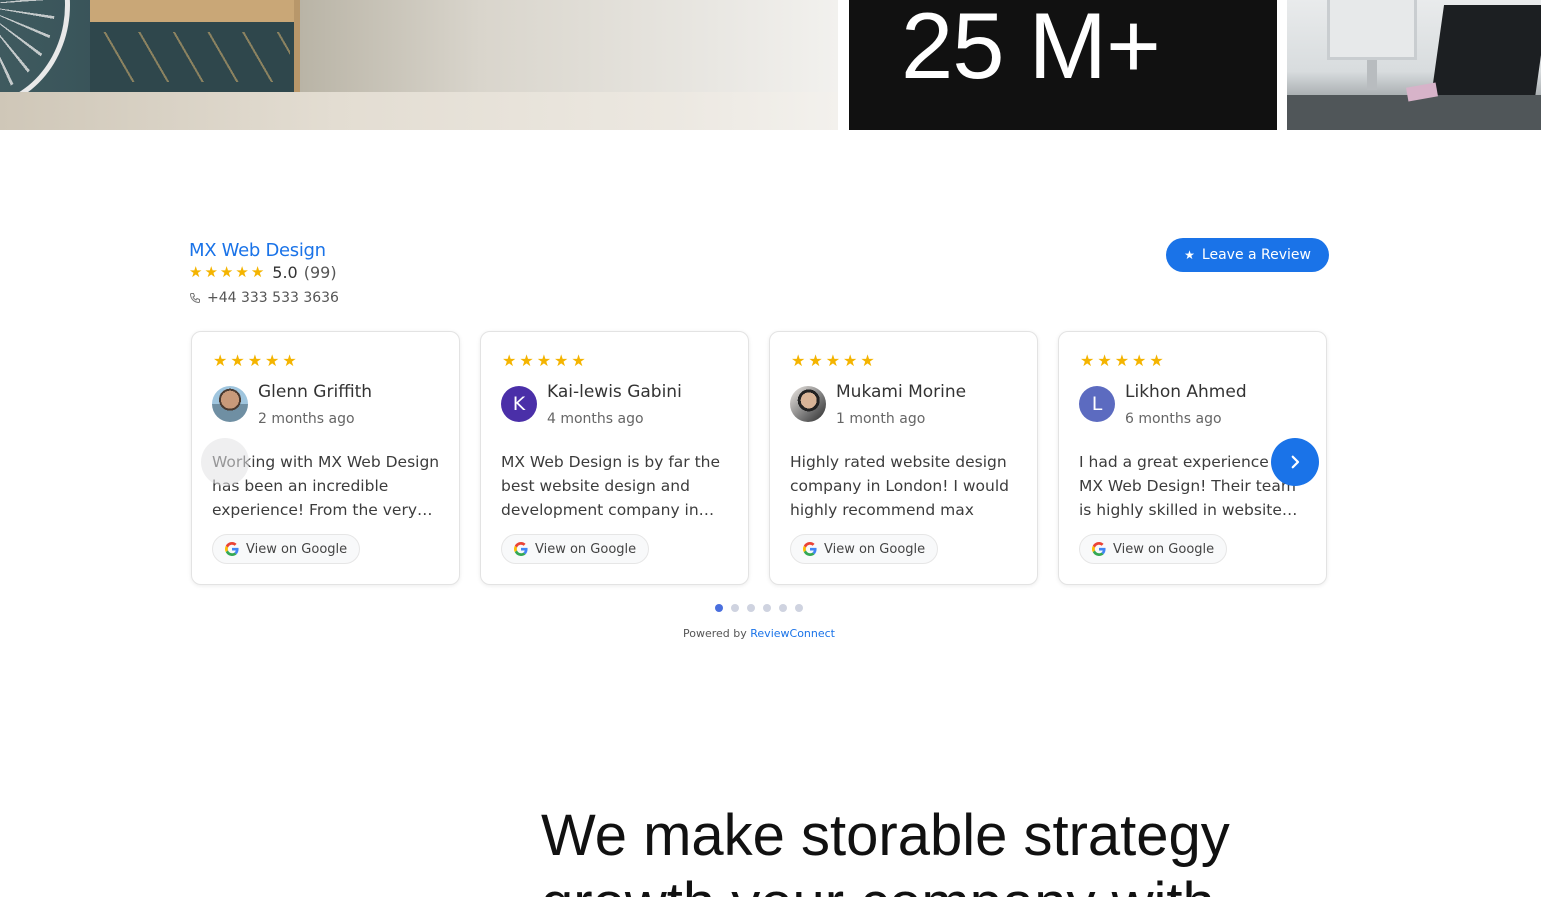  Describe the element at coordinates (419, 111) in the screenshot. I see `floor-graphic` at that location.